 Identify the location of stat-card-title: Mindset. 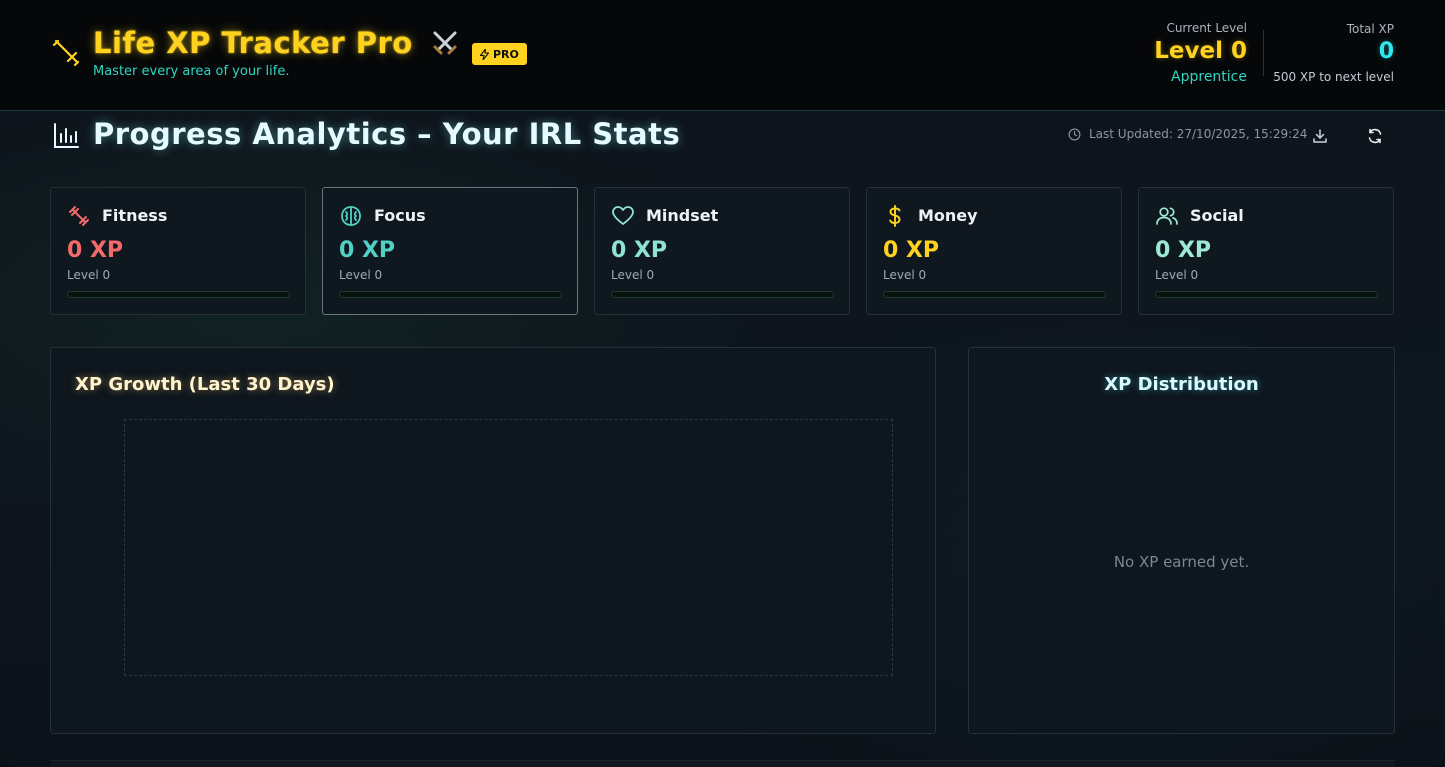
(682, 215).